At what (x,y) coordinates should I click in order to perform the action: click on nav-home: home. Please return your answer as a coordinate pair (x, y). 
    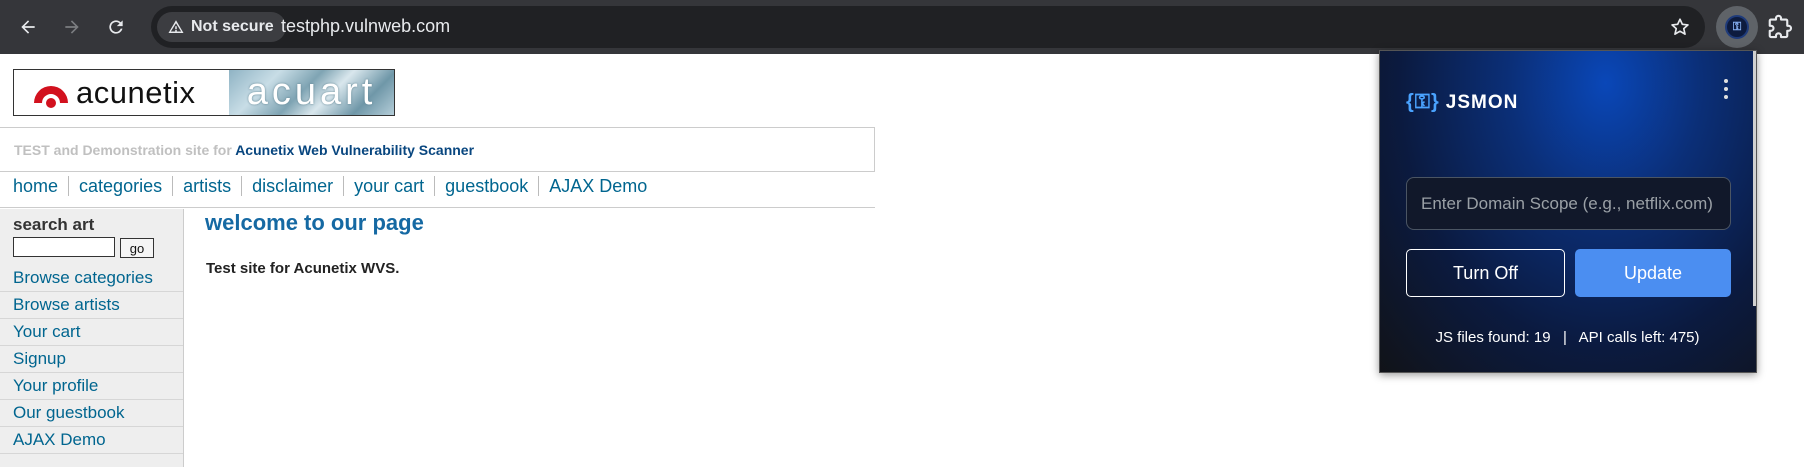
    Looking at the image, I should click on (40, 186).